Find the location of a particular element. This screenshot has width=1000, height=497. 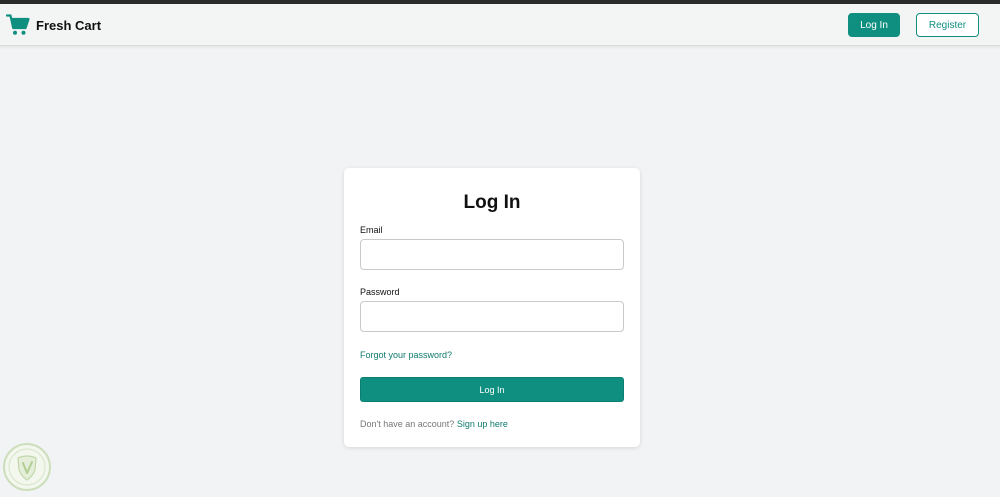

top-navbar: Fresh Cart Log In Register is located at coordinates (500, 25).